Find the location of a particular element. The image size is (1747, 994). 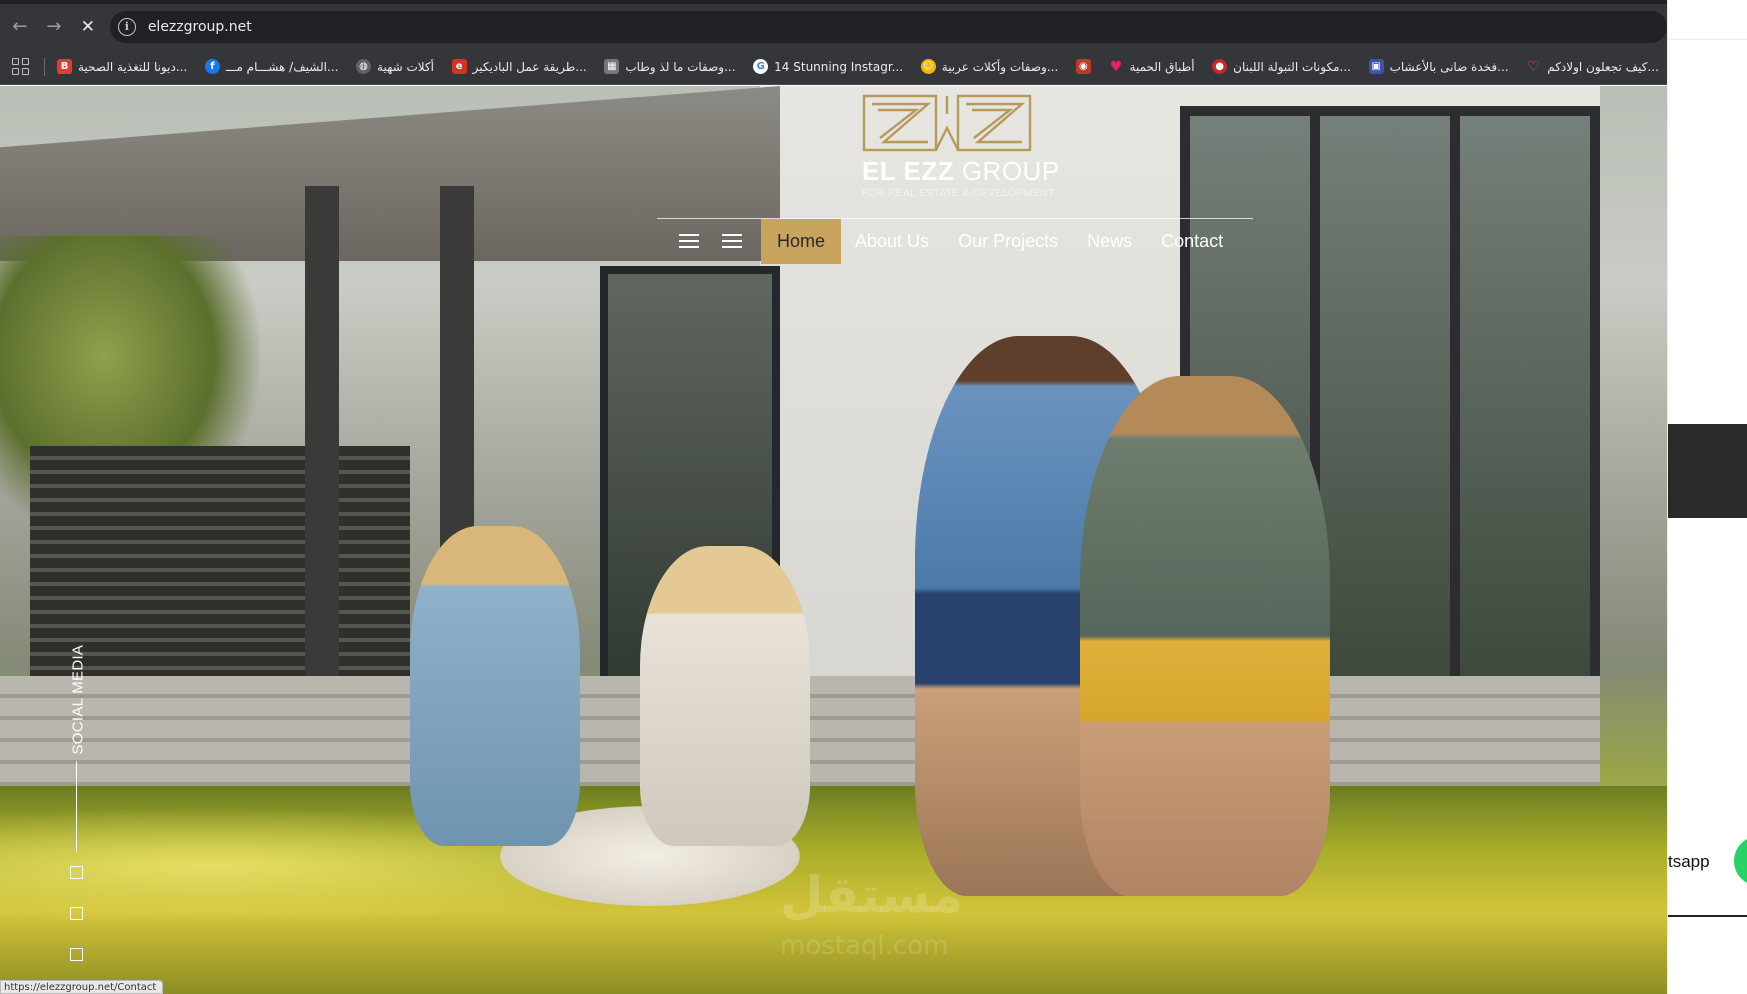

adjacent-page-fragment: tsapp is located at coordinates (1707, 497).